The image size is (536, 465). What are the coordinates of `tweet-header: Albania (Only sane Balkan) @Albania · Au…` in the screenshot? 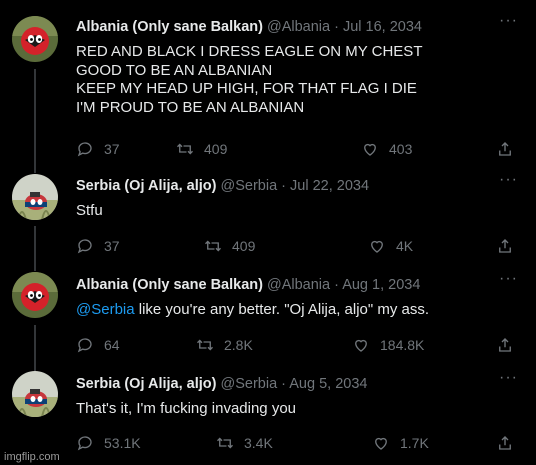 It's located at (286, 285).